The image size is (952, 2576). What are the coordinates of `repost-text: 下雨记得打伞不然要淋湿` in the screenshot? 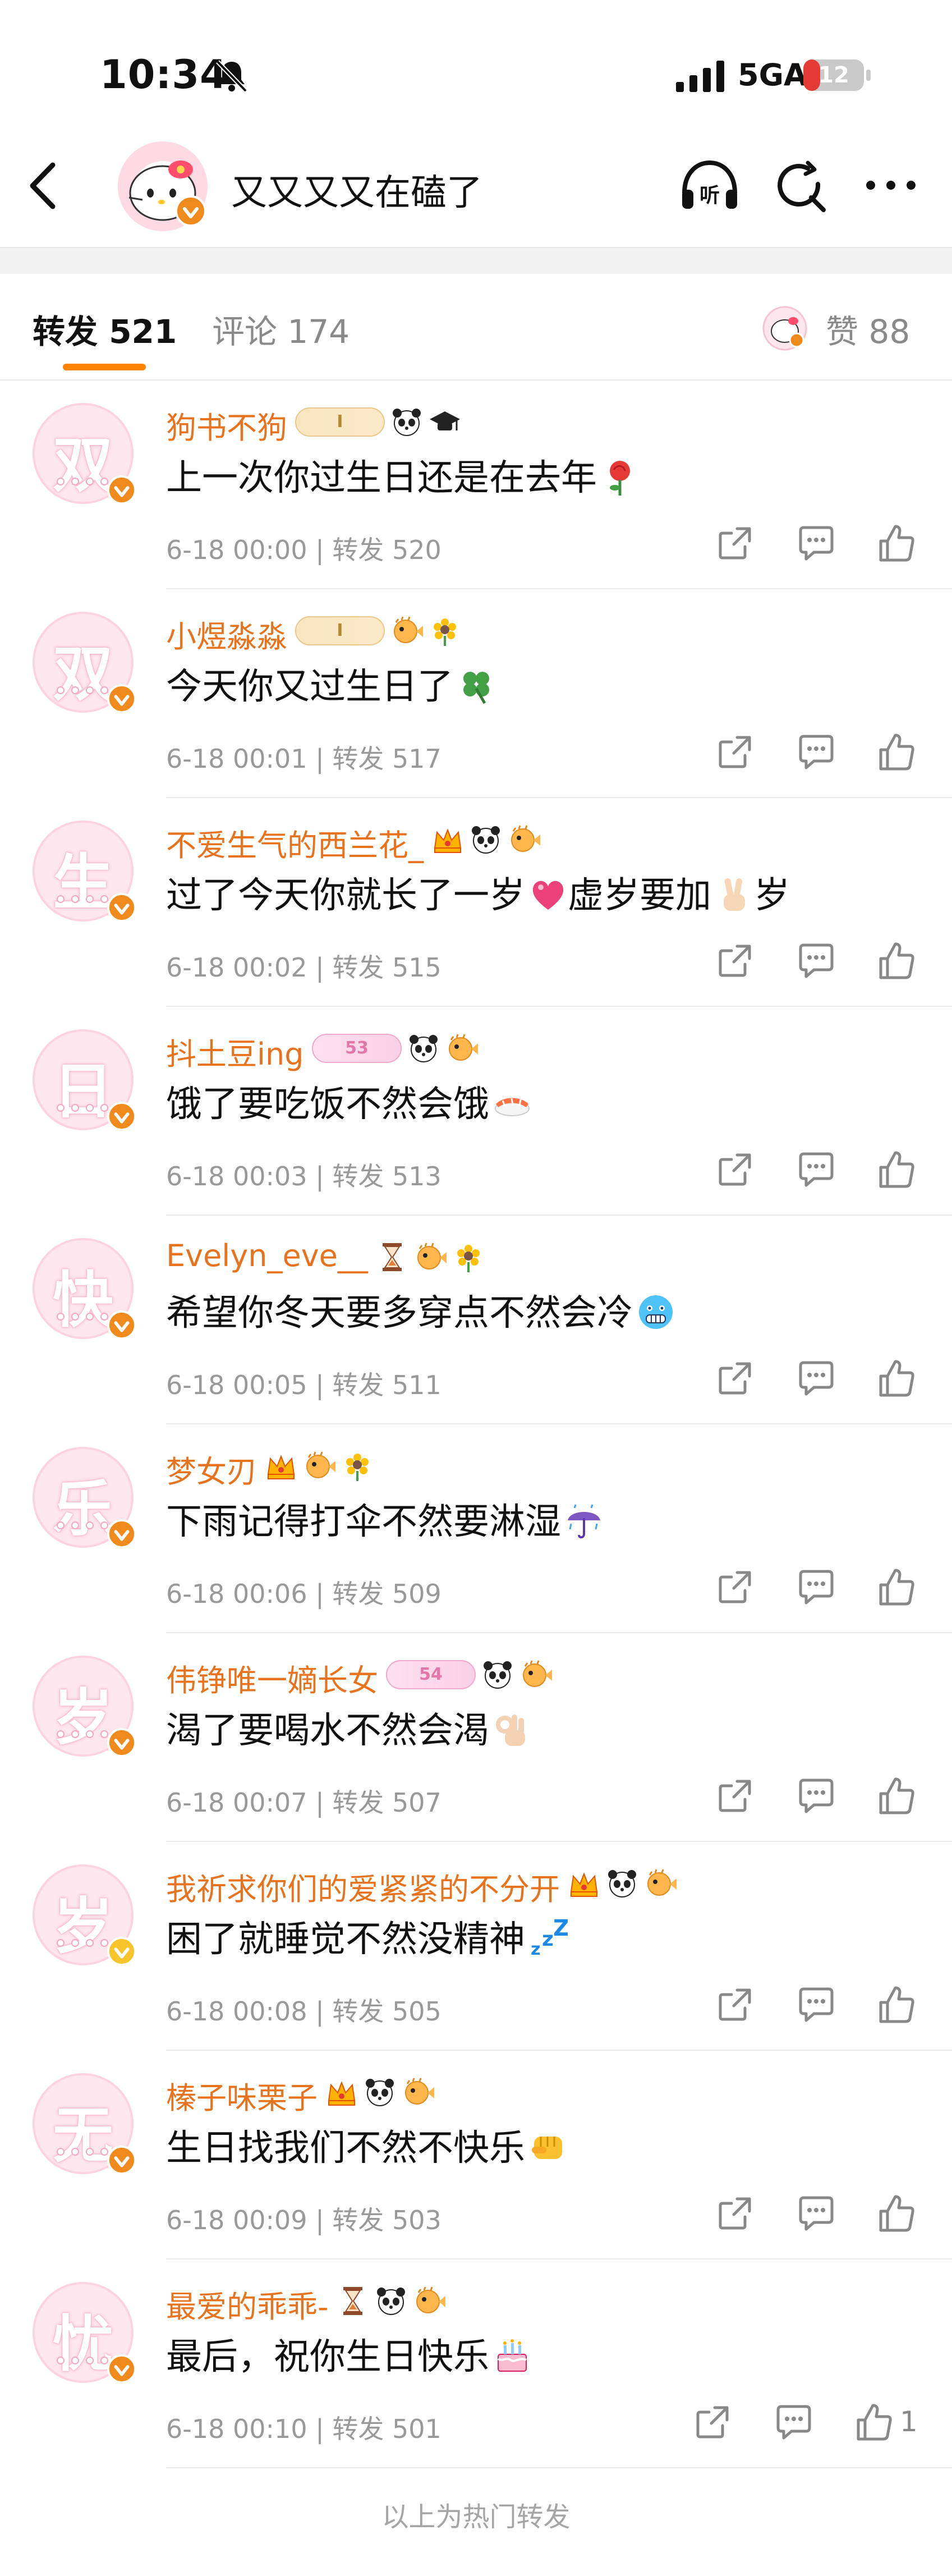 It's located at (385, 1518).